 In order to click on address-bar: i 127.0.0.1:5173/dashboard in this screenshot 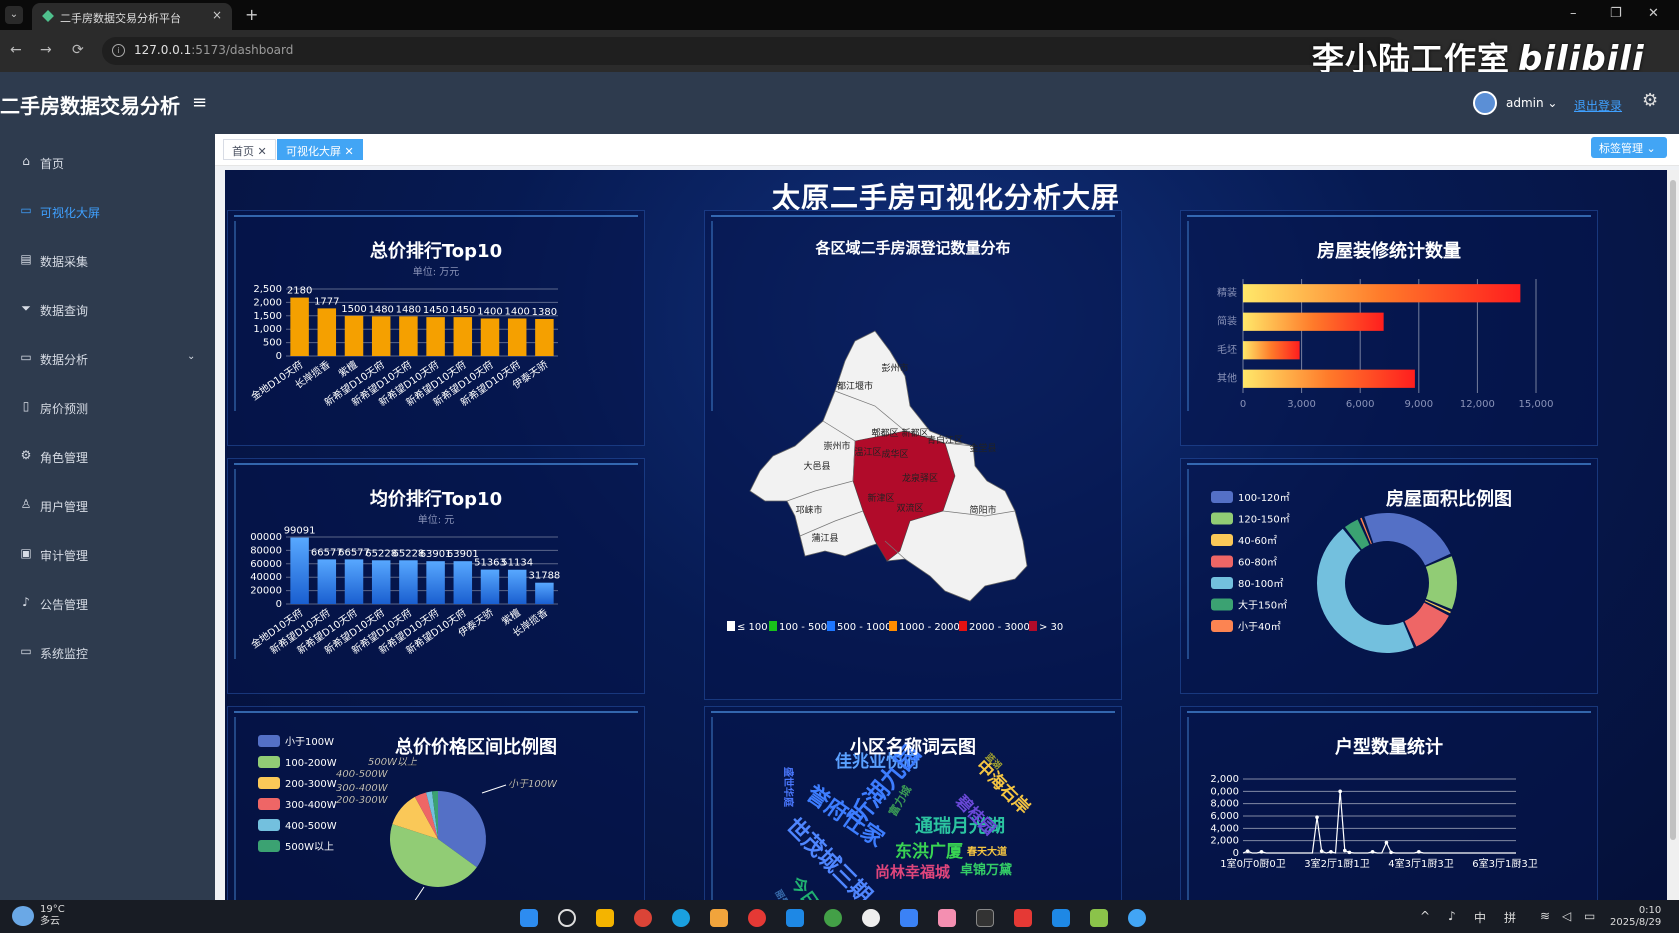, I will do `click(752, 51)`.